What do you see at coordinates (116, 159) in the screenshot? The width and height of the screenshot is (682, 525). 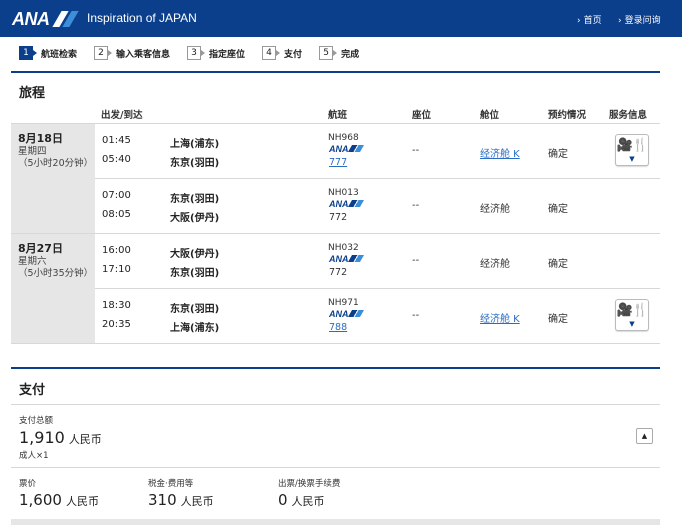 I see `arrival-time: 05:40` at bounding box center [116, 159].